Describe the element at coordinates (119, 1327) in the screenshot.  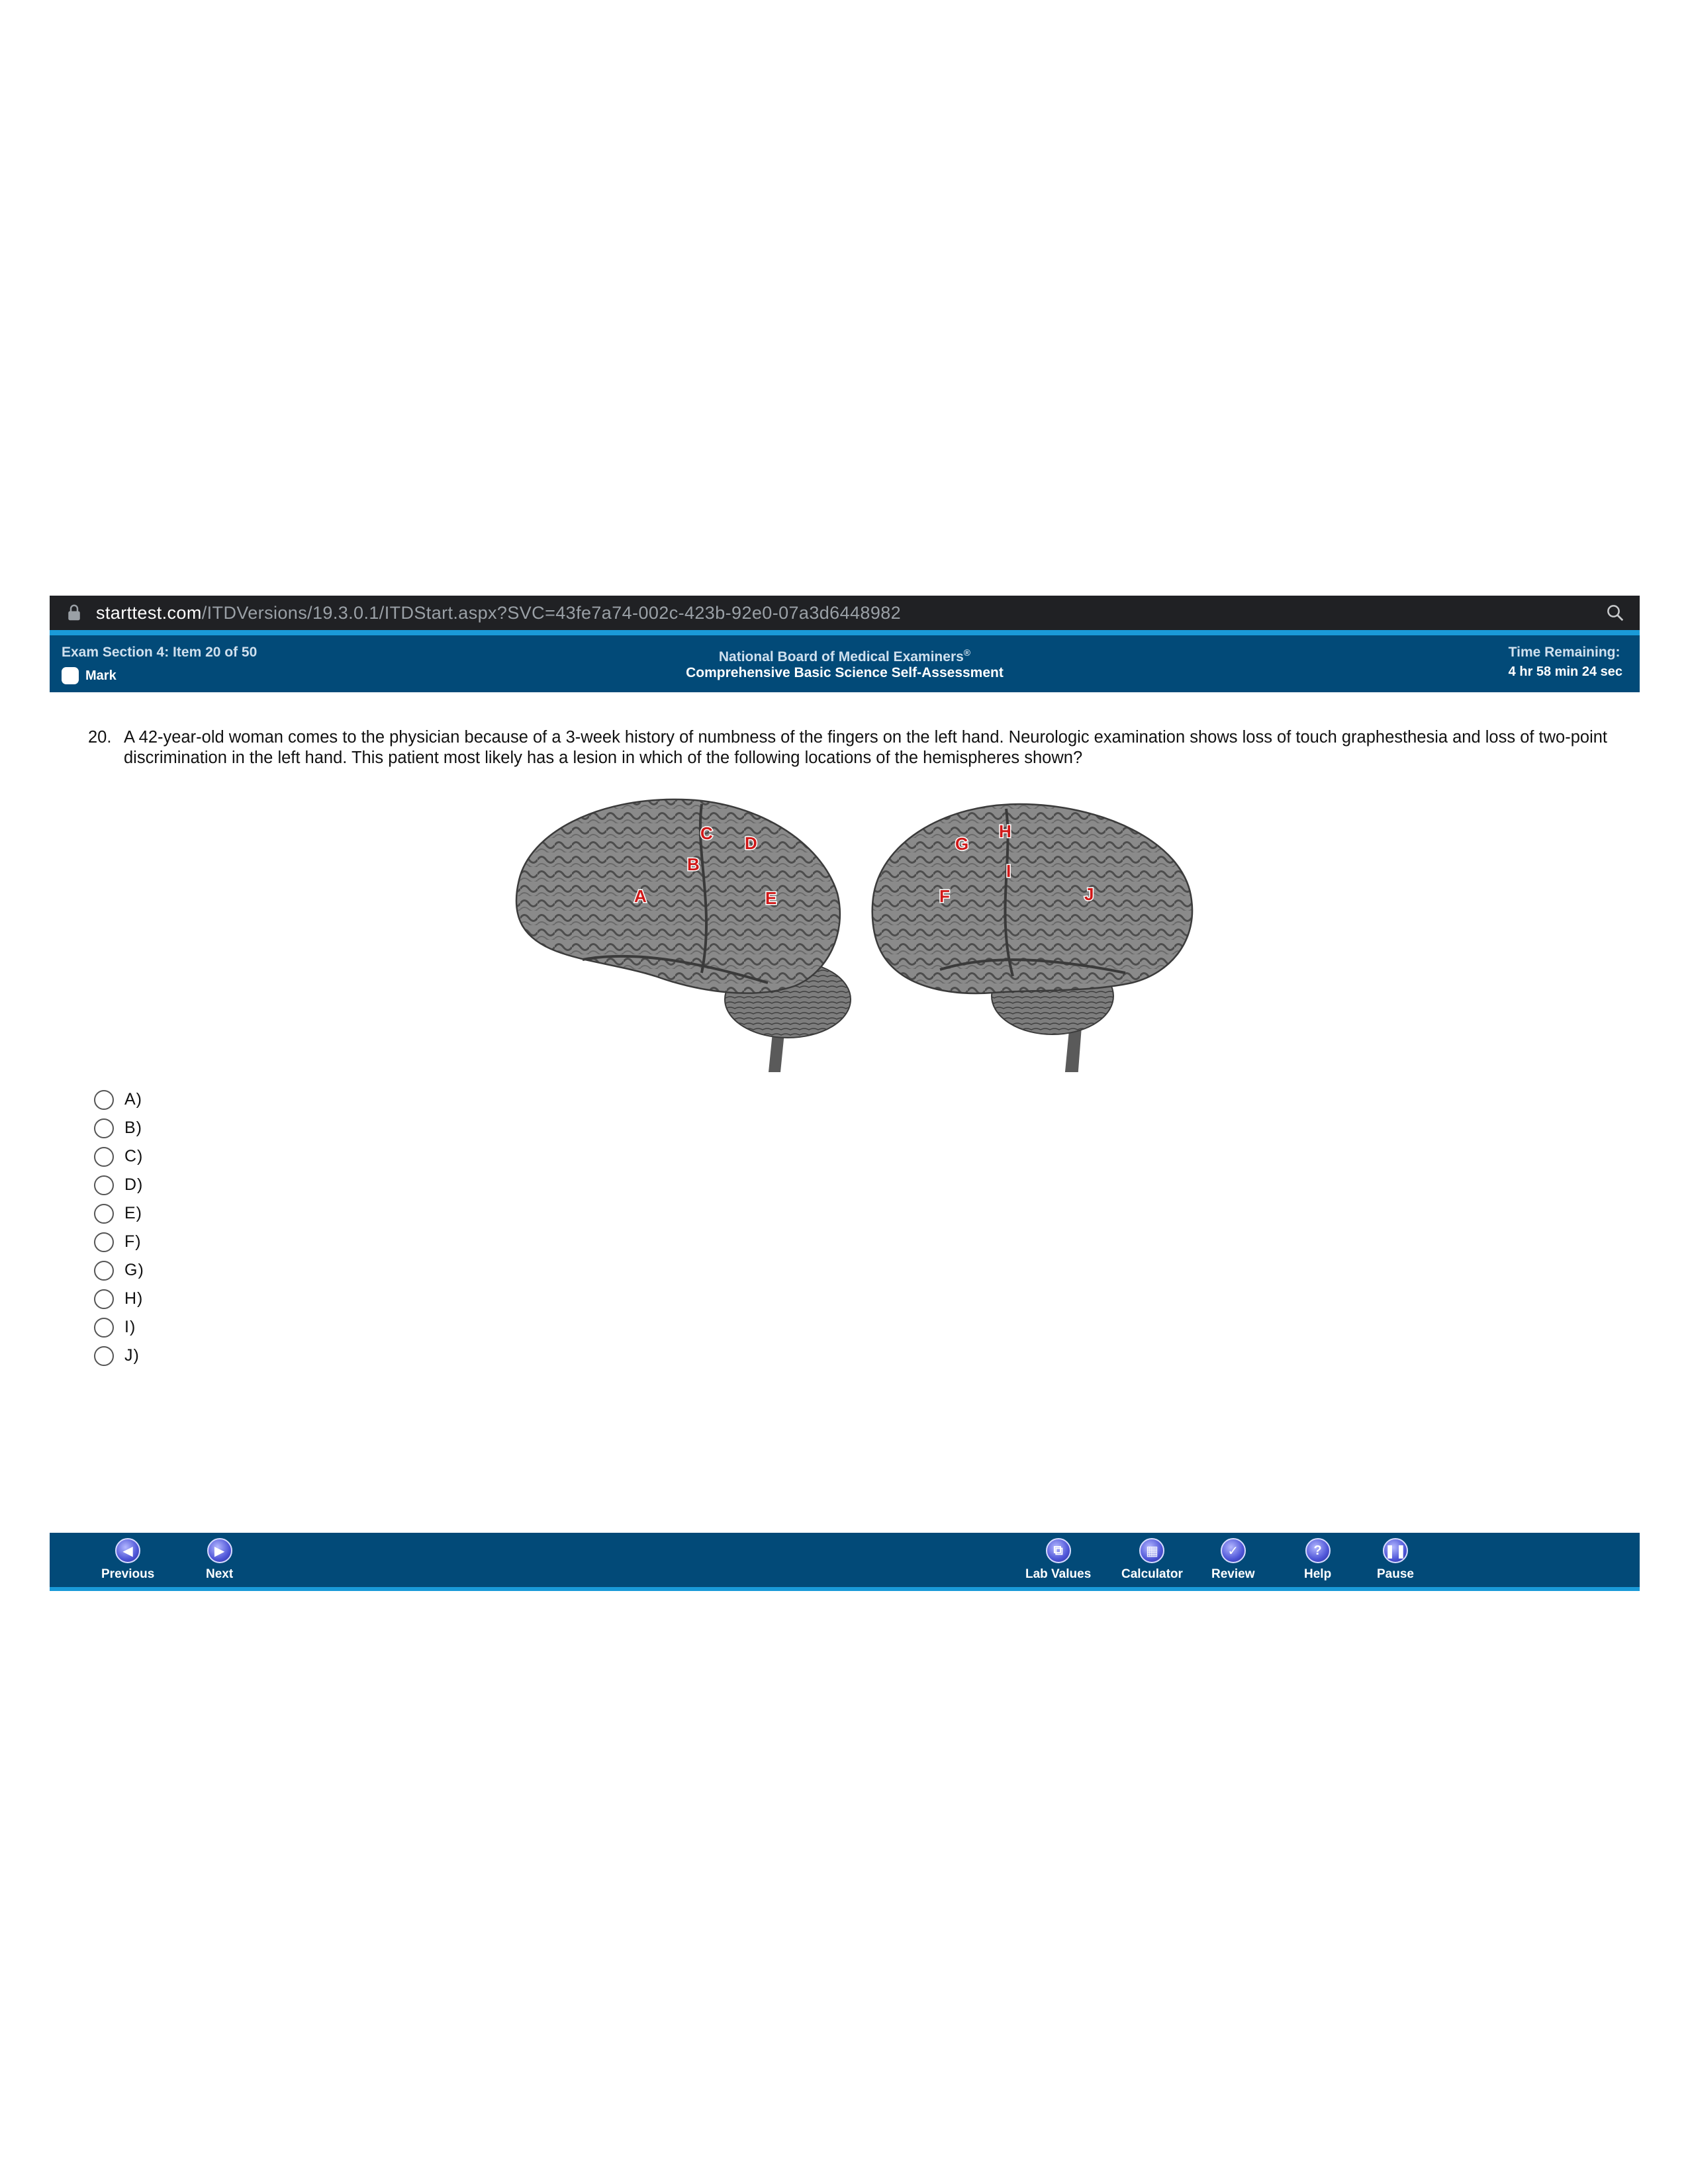
I see `answer-option-i: I)` at that location.